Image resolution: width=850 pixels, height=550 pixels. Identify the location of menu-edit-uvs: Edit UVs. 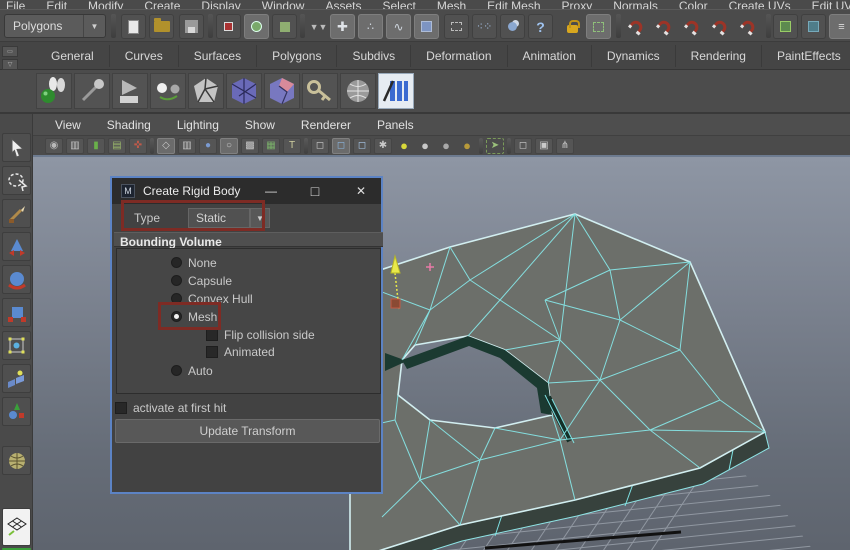
(831, 4).